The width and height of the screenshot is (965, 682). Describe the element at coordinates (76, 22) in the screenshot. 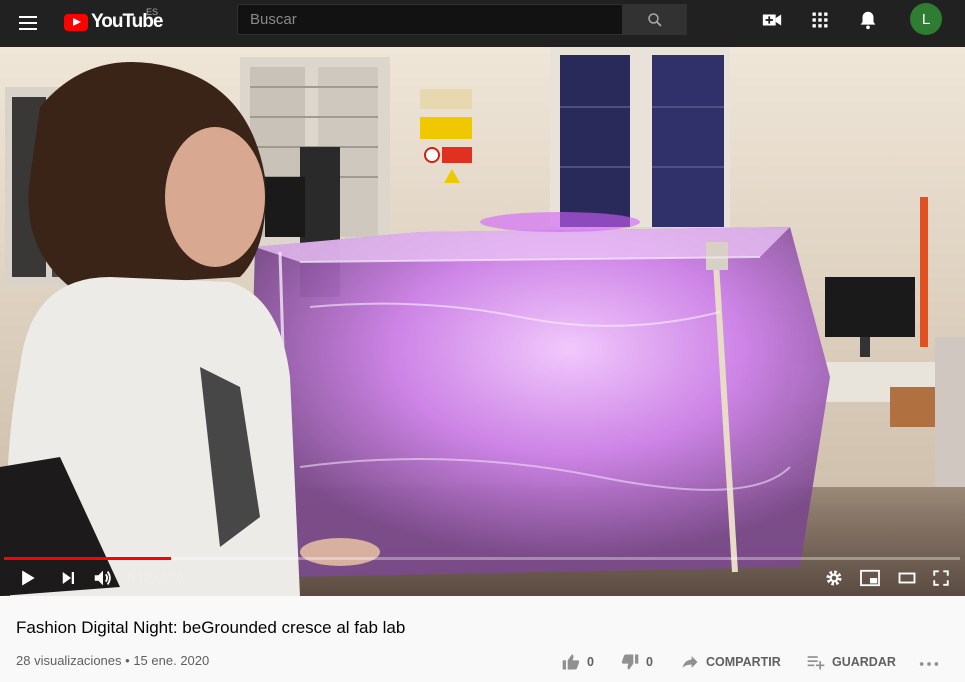

I see `youtube-play-icon` at that location.